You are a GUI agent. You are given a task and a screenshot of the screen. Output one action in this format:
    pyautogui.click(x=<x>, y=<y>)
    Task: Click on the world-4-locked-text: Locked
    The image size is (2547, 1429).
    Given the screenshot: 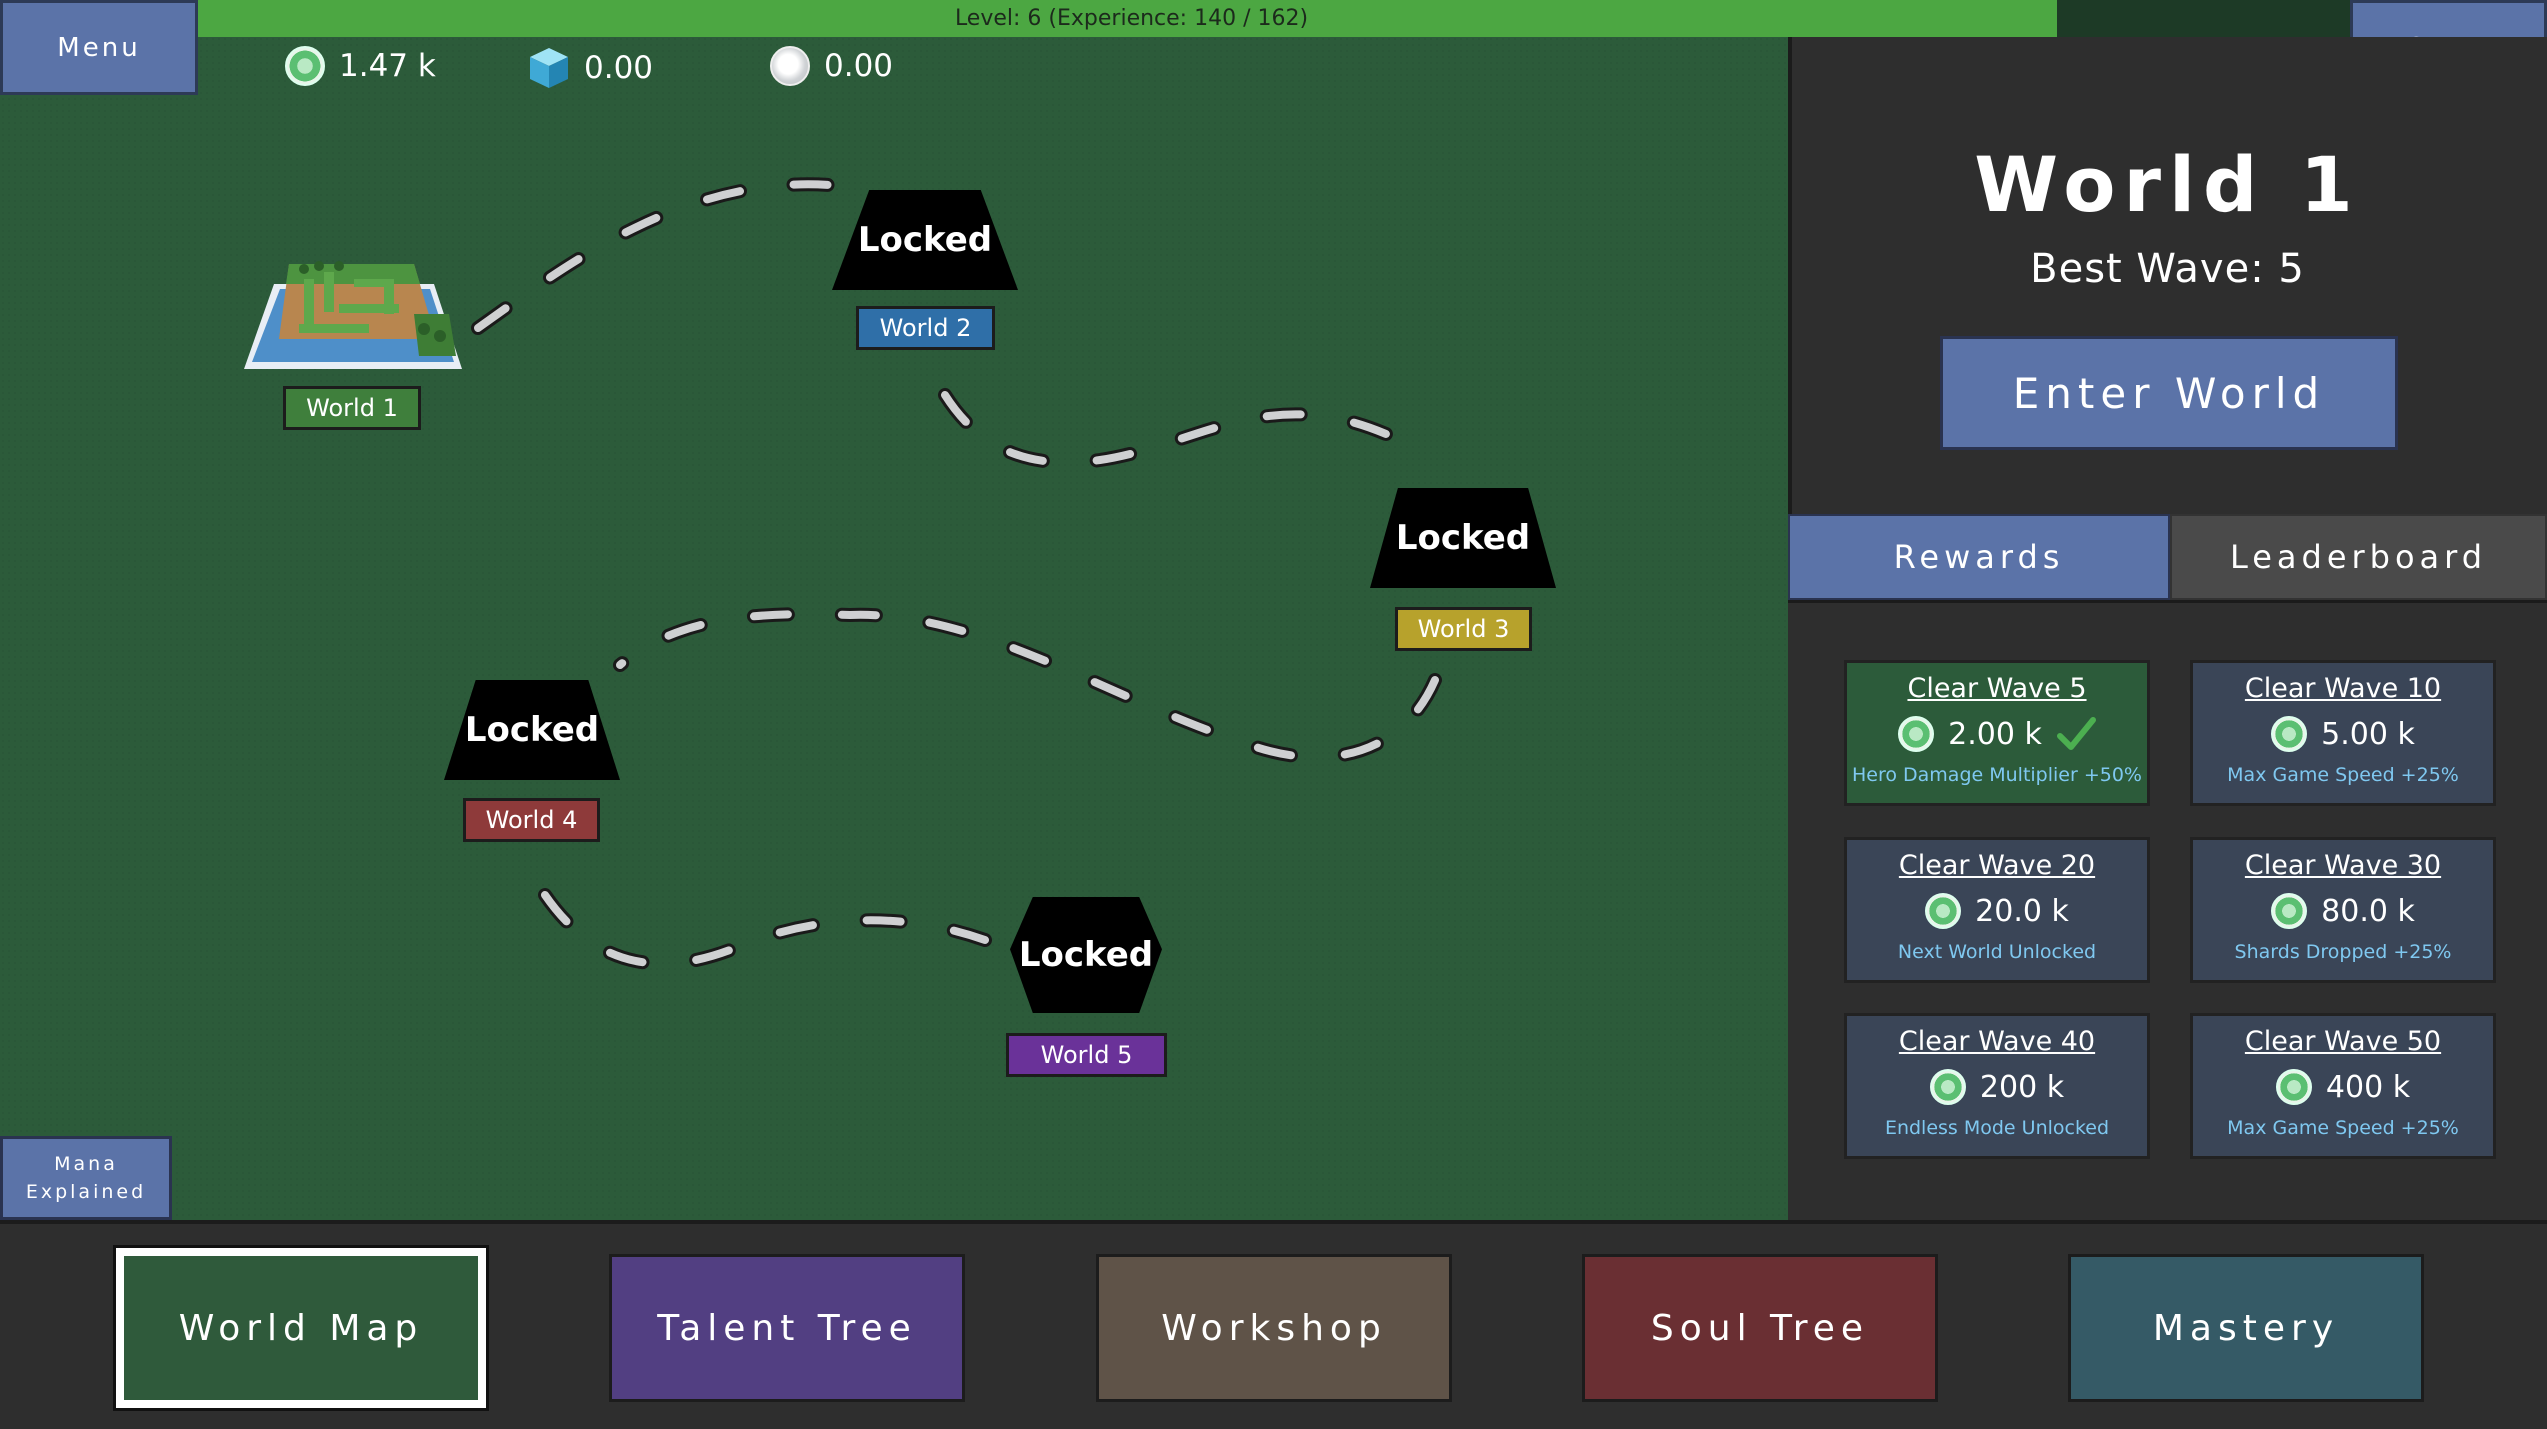 What is the action you would take?
    pyautogui.click(x=532, y=730)
    